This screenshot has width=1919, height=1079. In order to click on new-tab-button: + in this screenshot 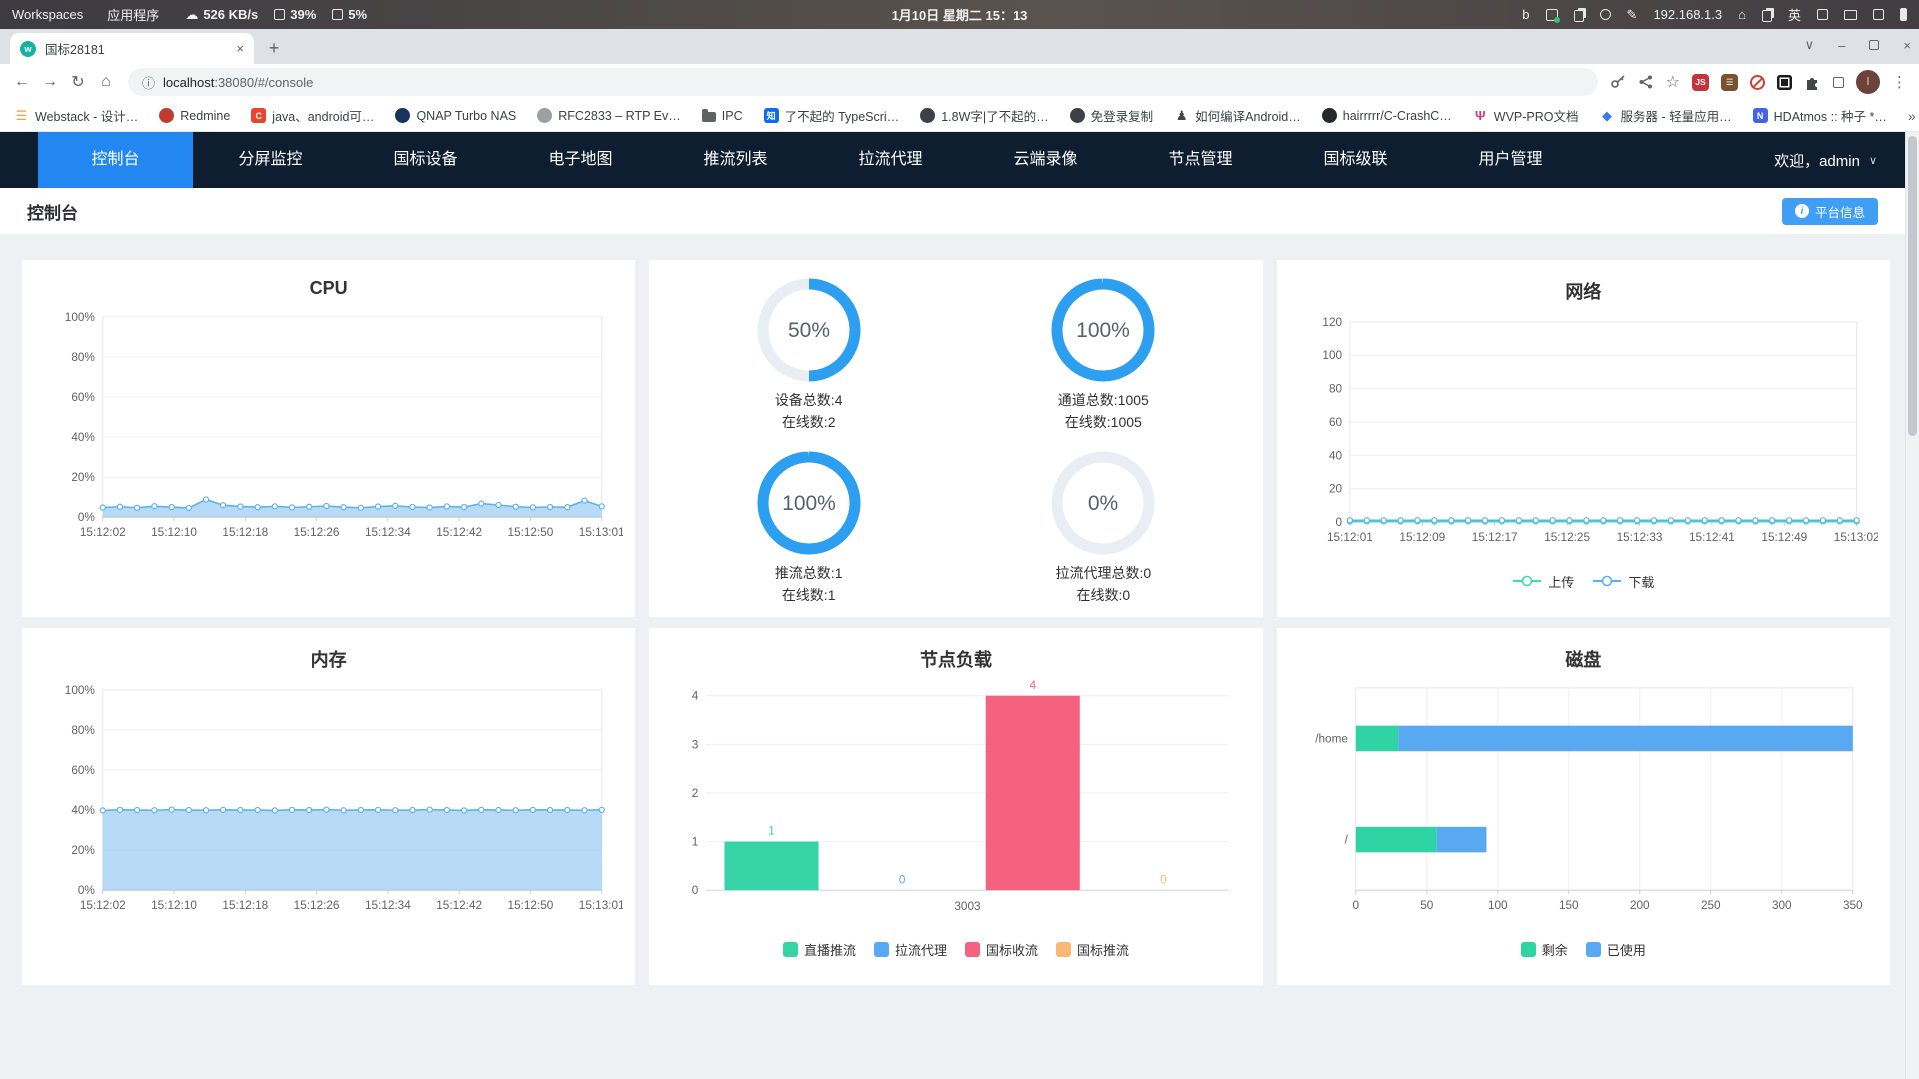, I will do `click(274, 48)`.